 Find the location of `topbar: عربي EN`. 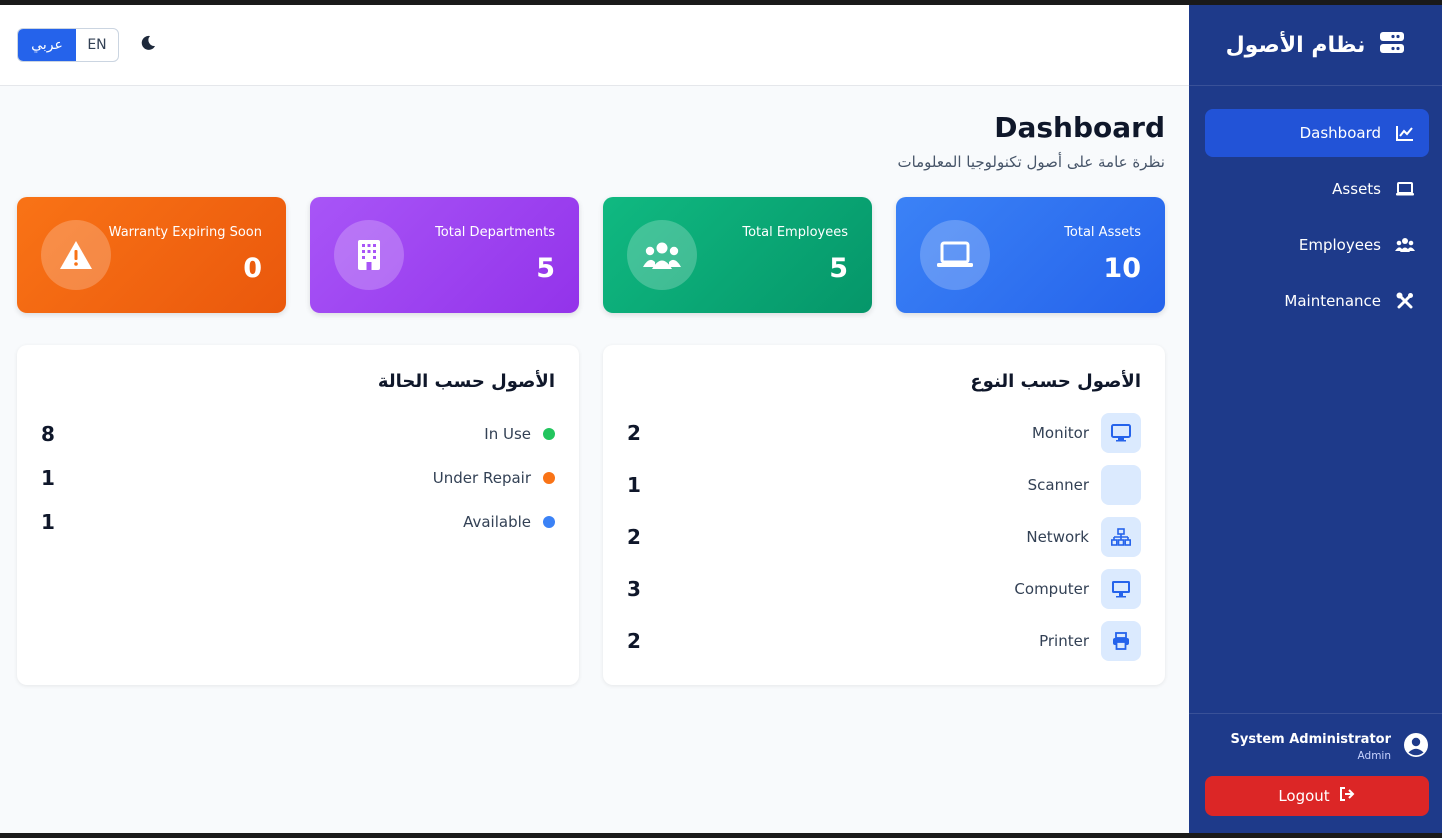

topbar: عربي EN is located at coordinates (594, 45).